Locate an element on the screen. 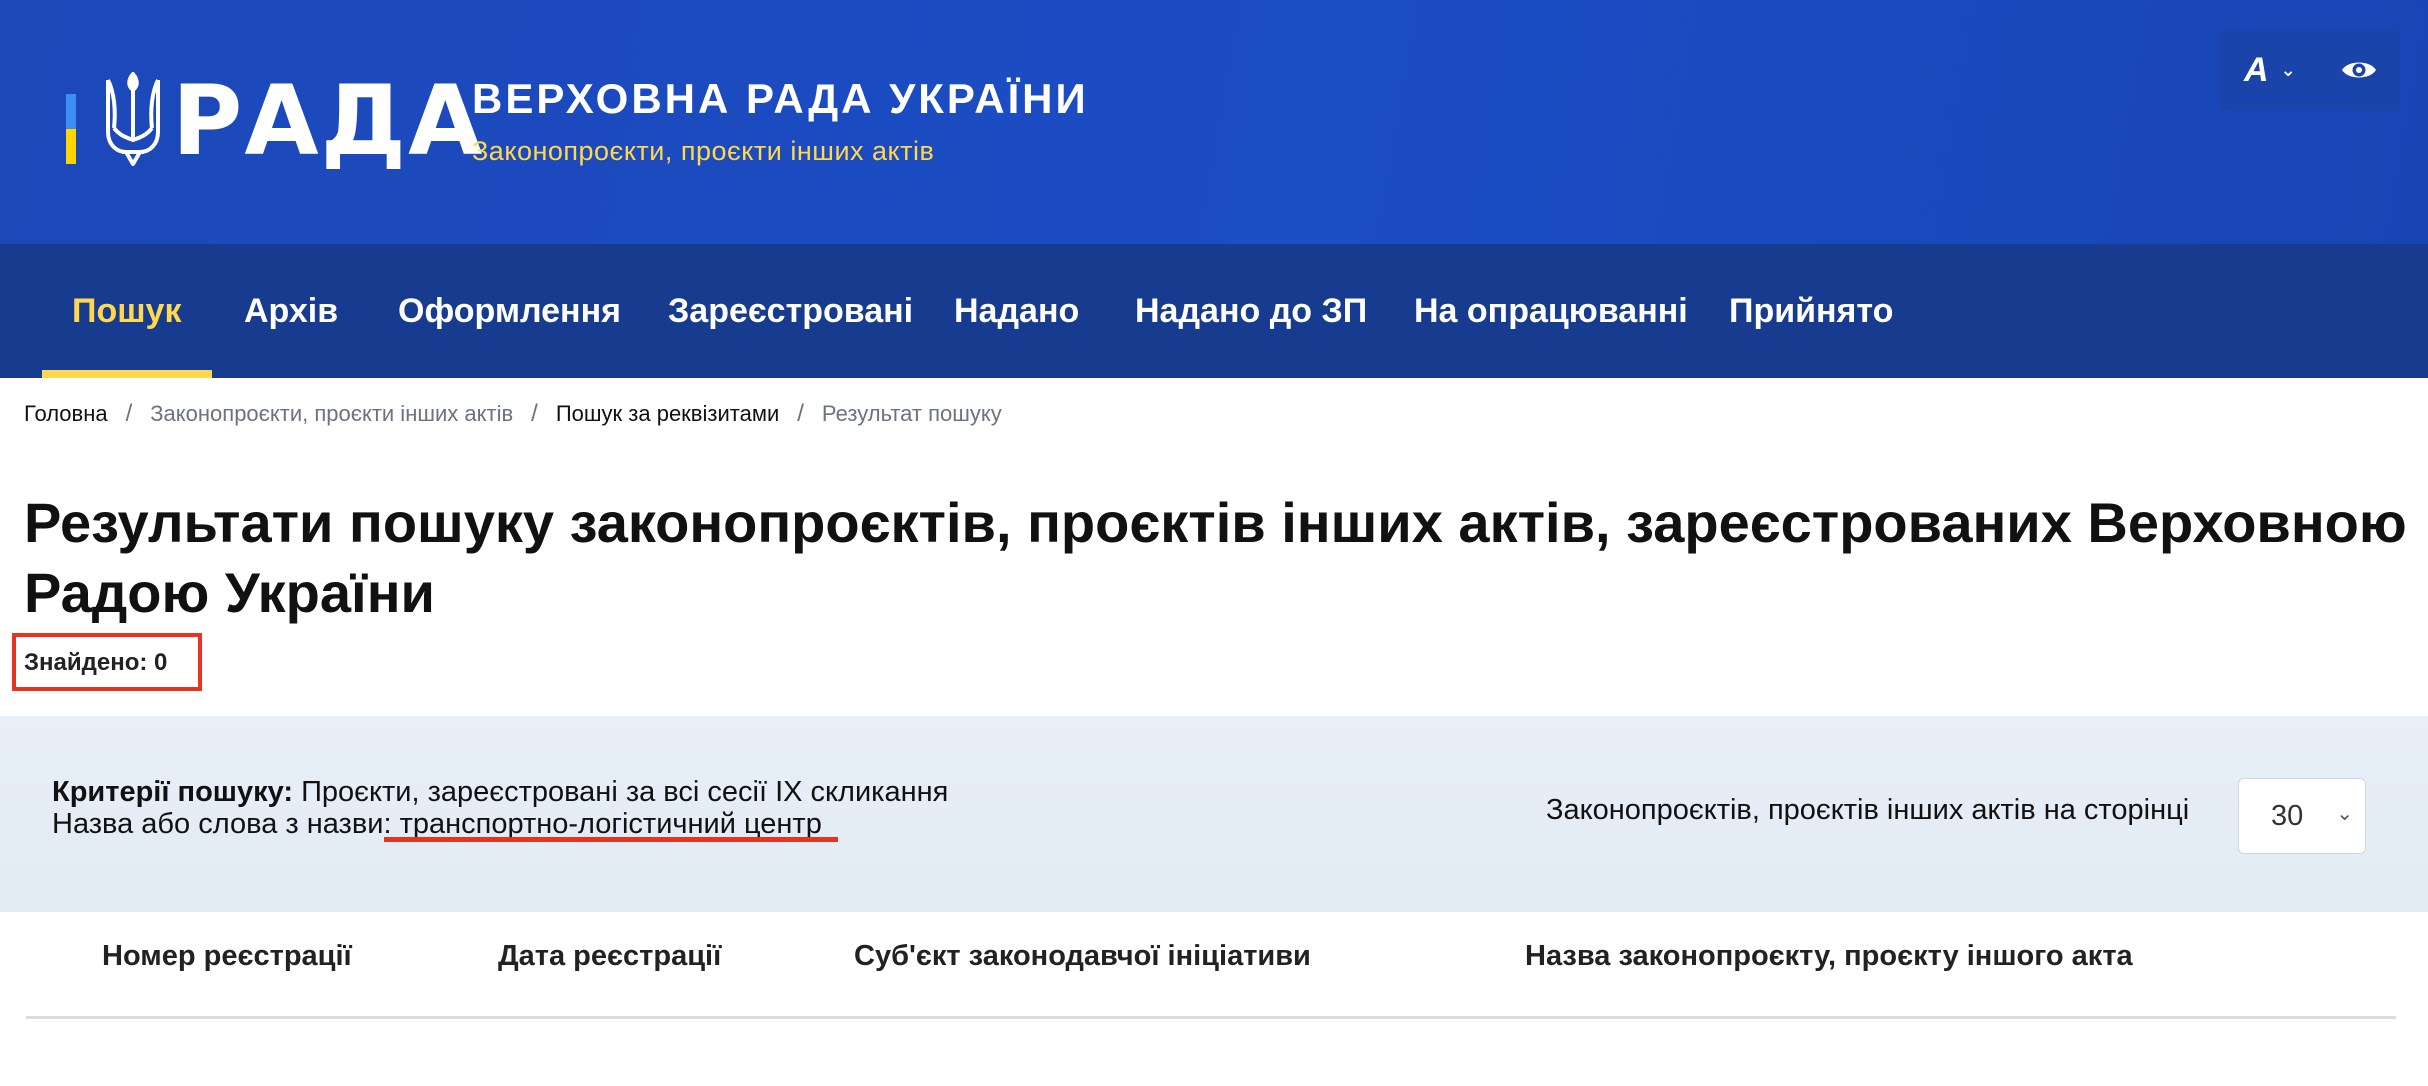  logo-text: РАДА is located at coordinates (328, 121).